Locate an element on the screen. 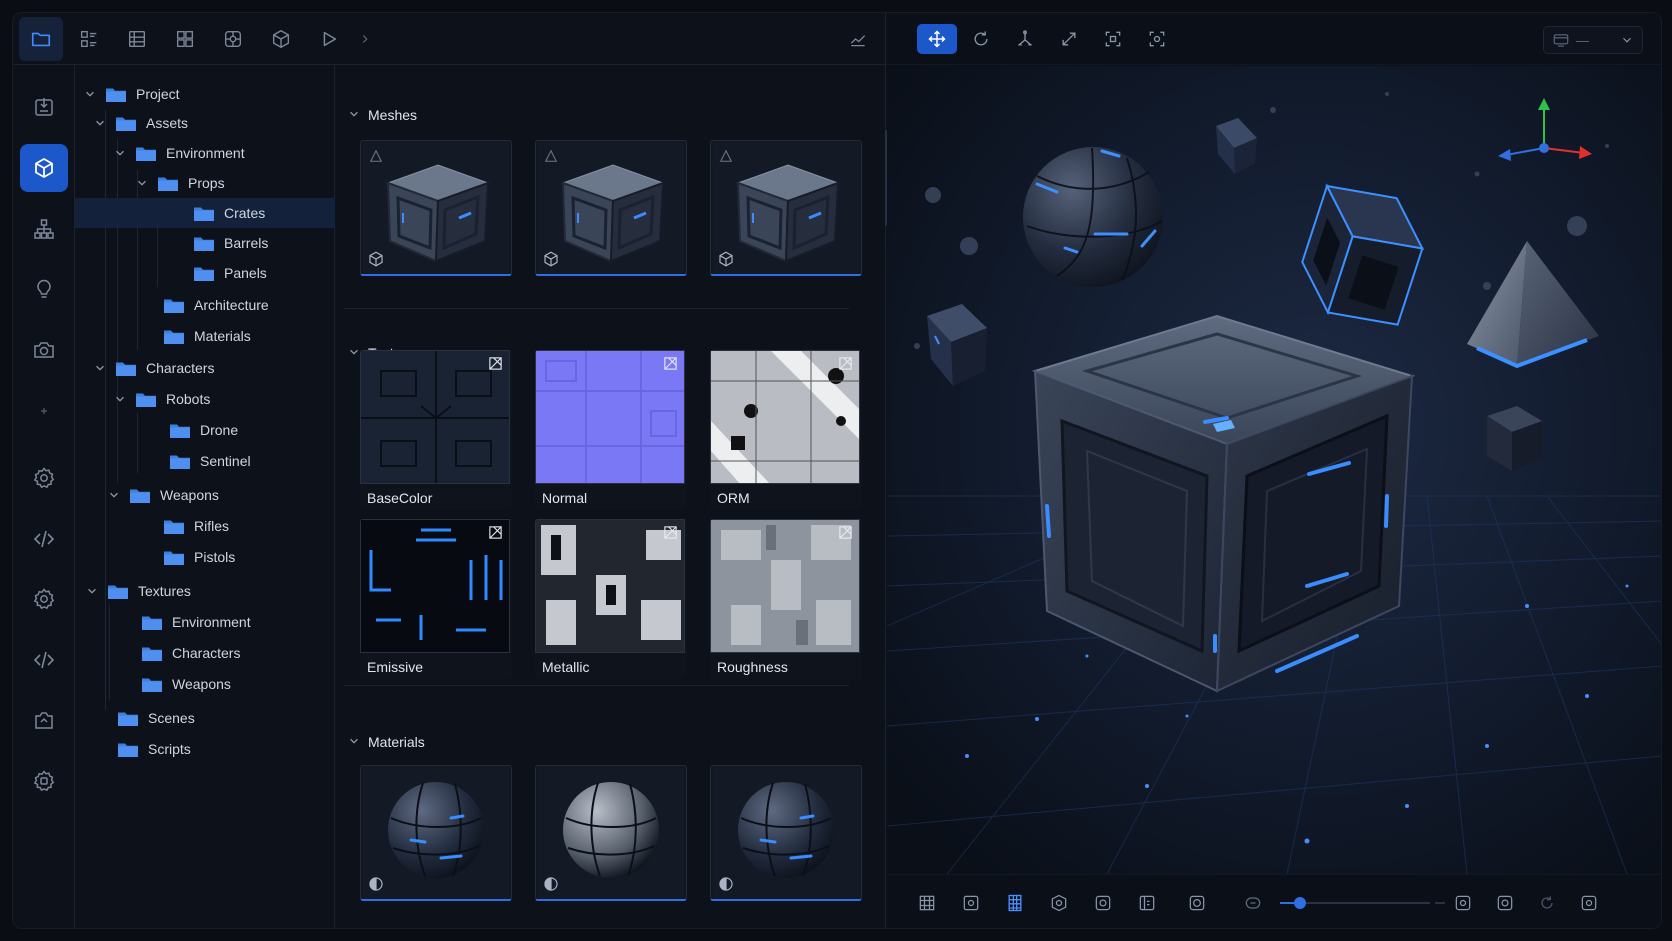 This screenshot has width=1672, height=941. sidebar-item-assets is located at coordinates (44, 168).